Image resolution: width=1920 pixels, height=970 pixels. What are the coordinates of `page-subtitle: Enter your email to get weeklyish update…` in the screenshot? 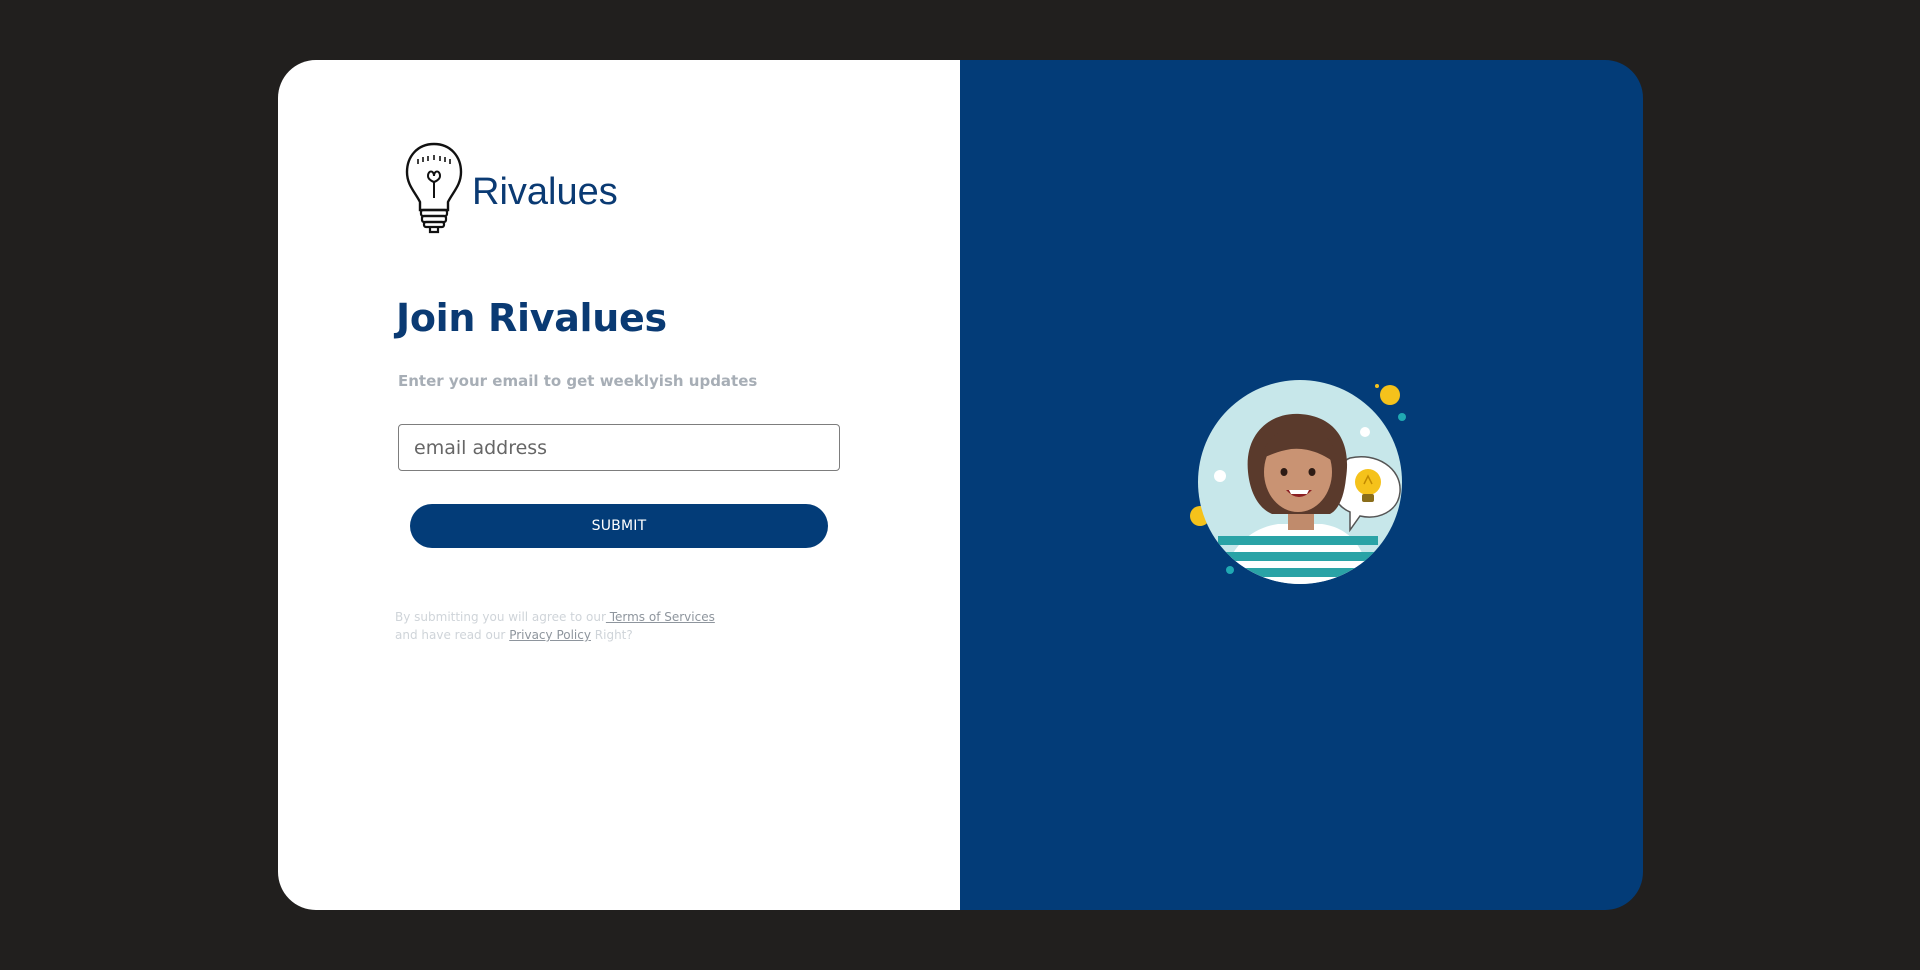 It's located at (578, 381).